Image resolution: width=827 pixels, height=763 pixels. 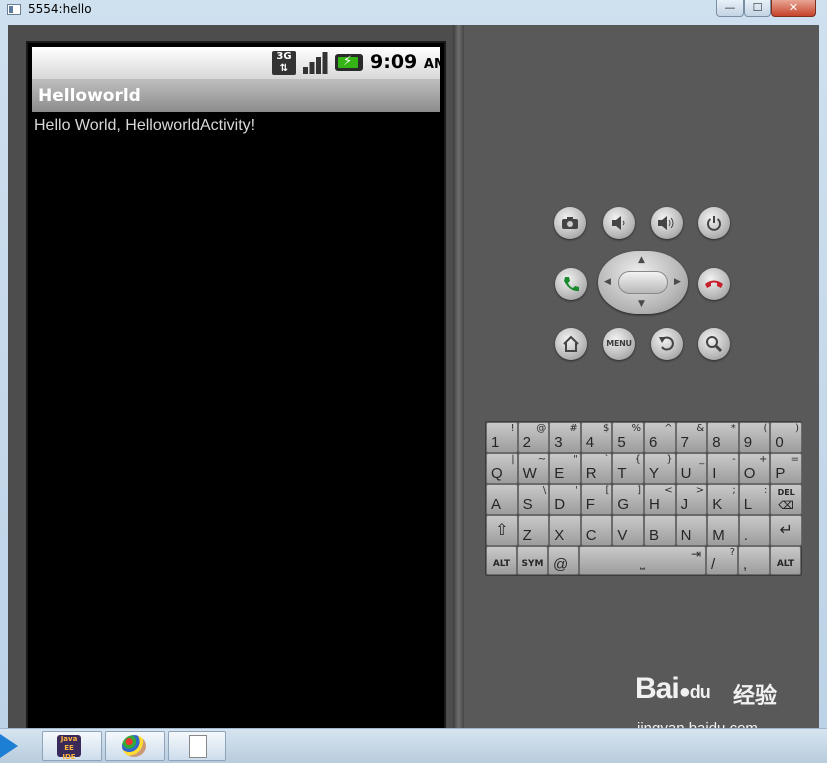 I want to click on keyboard-key: Q |, so click(x=502, y=468).